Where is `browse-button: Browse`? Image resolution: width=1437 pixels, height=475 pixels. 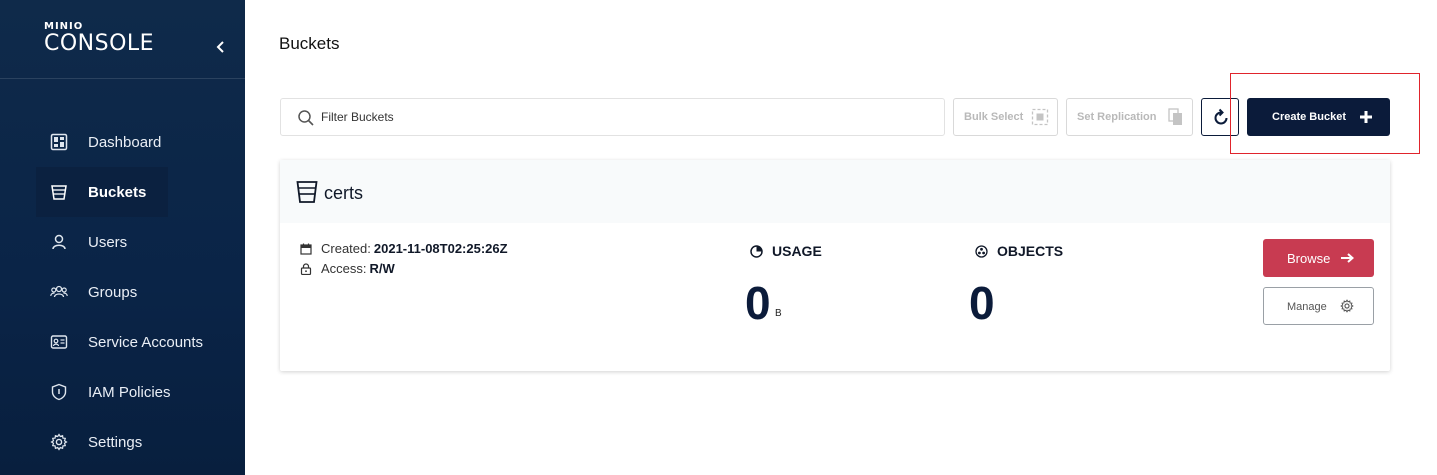 browse-button: Browse is located at coordinates (1318, 258).